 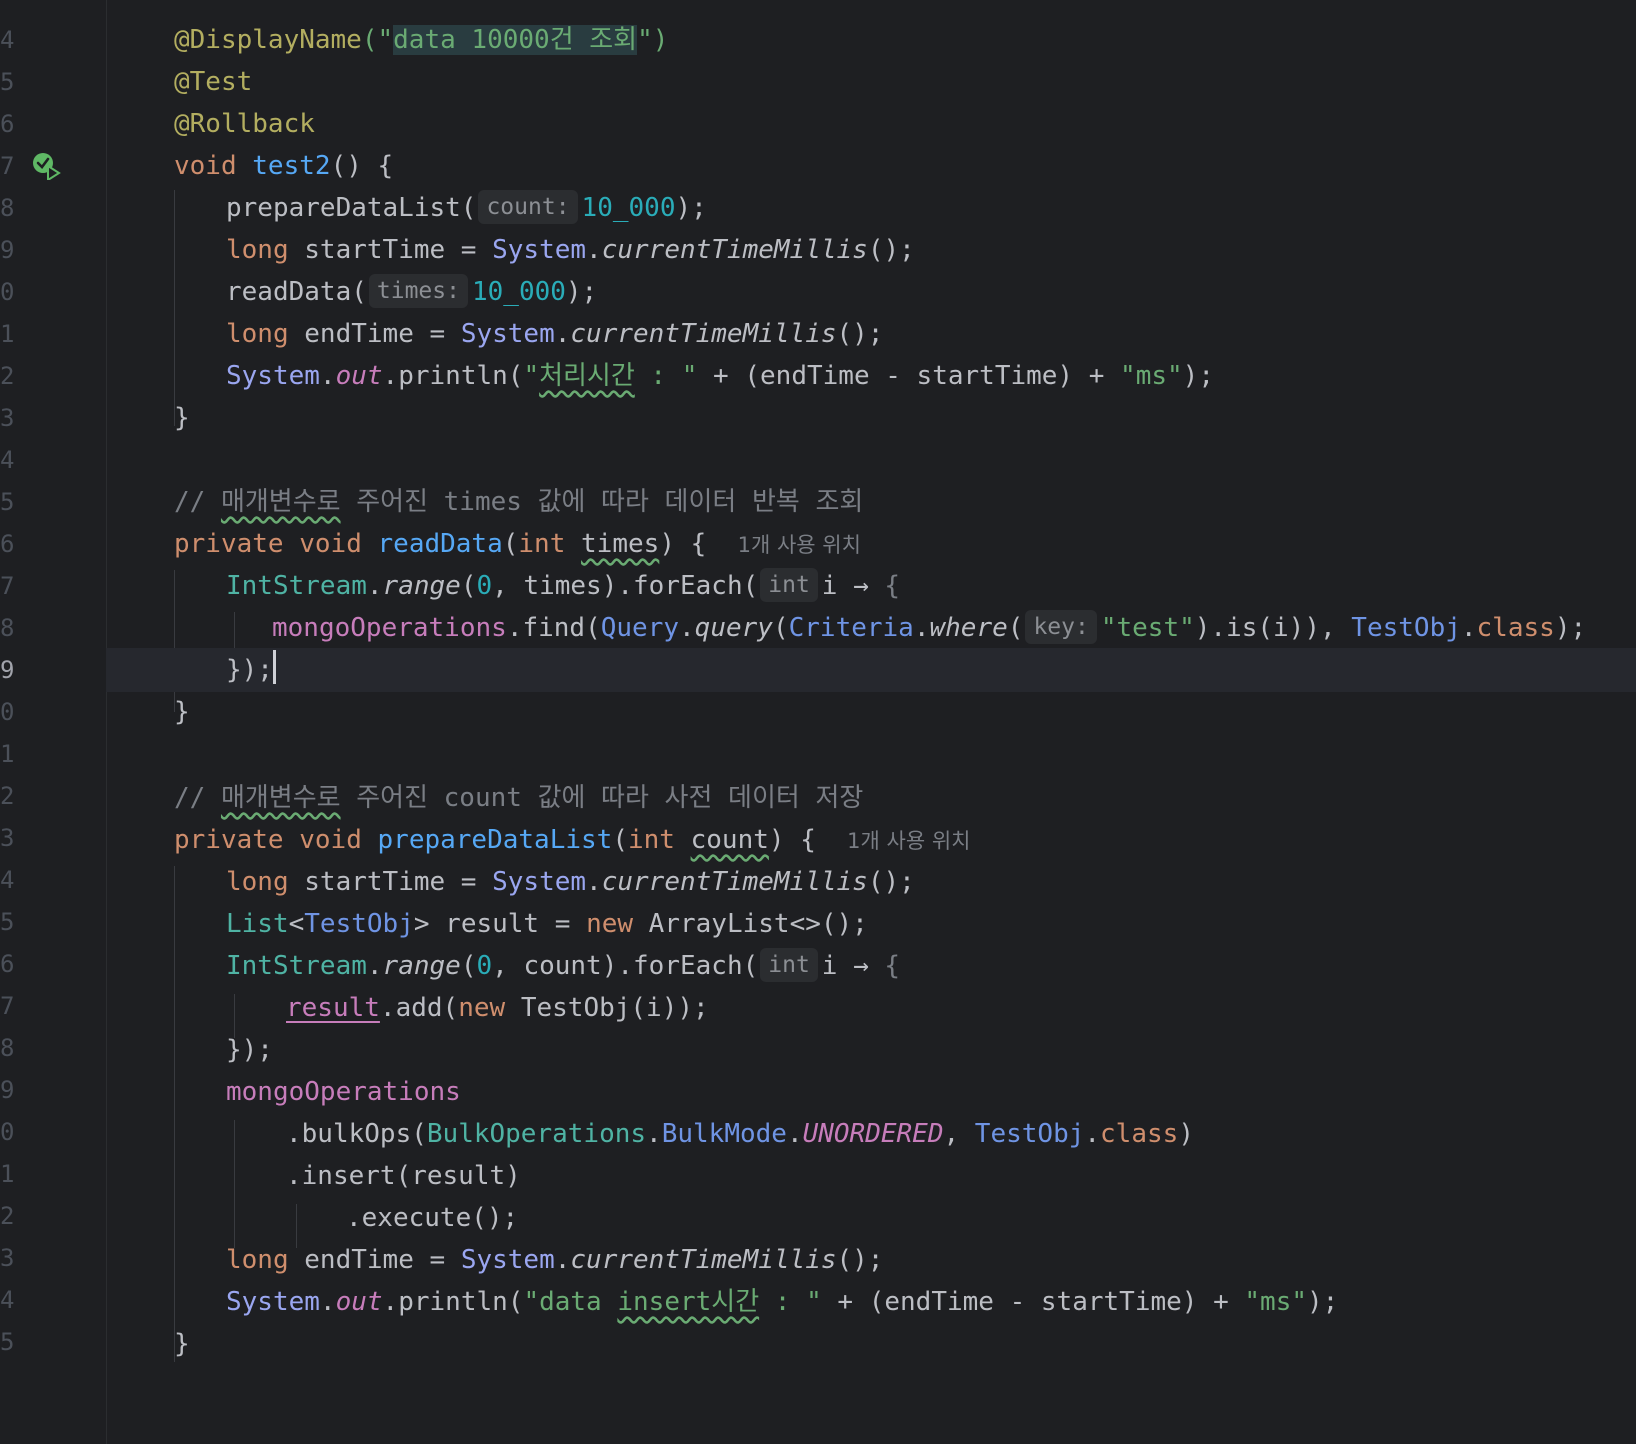 I want to click on code-line: prepareDataList(count: 10_000);, so click(x=871, y=208).